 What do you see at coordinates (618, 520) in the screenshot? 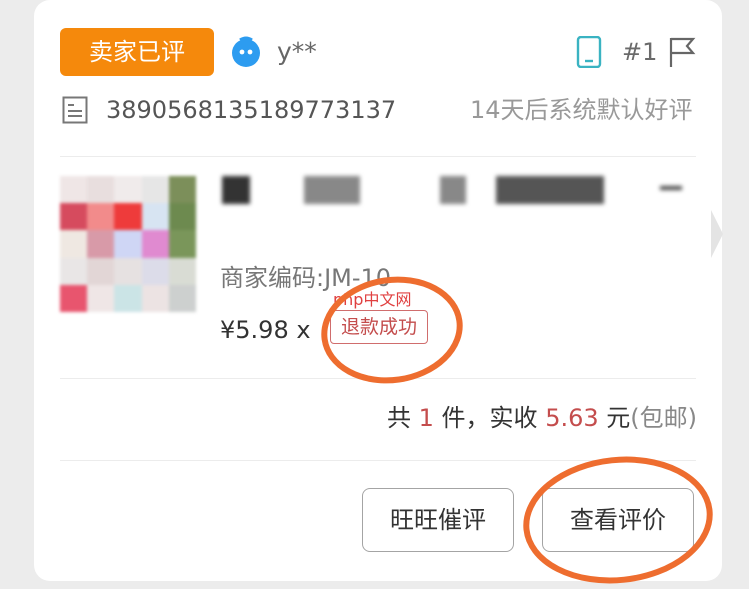
I see `view-review-button: 查看评价` at bounding box center [618, 520].